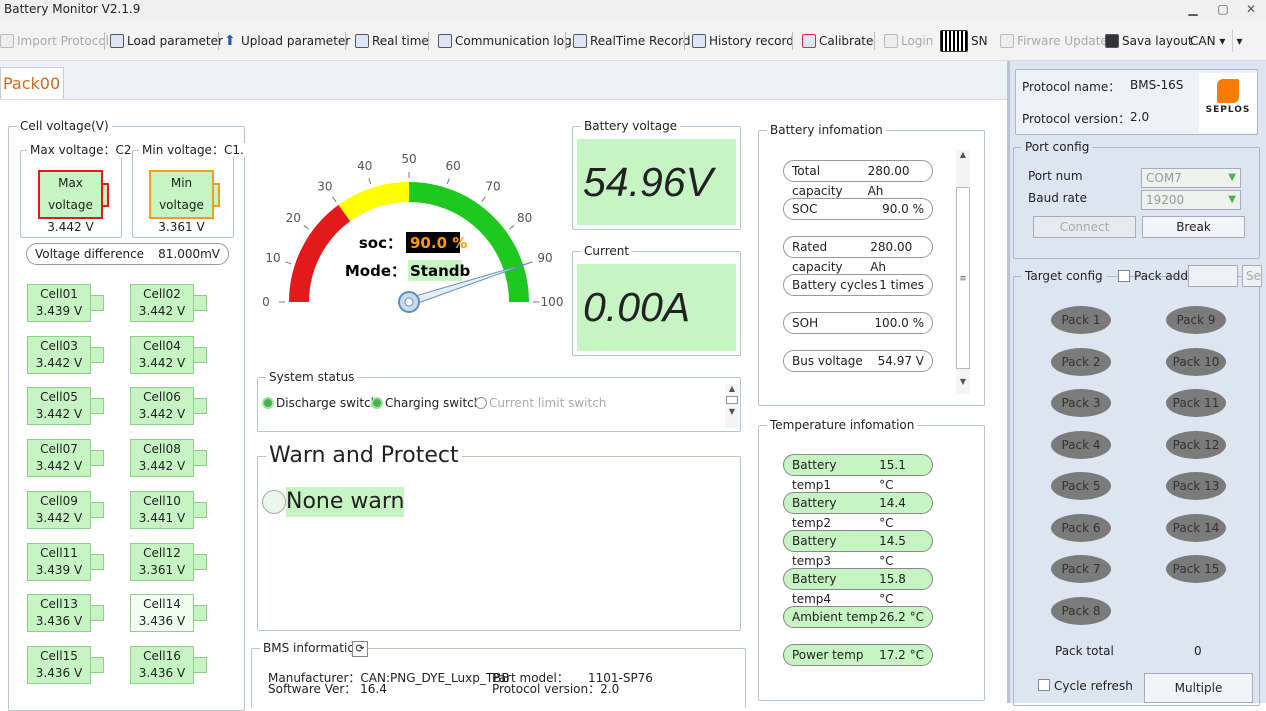  Describe the element at coordinates (433, 403) in the screenshot. I see `charging-switch-label: Charging switch` at that location.